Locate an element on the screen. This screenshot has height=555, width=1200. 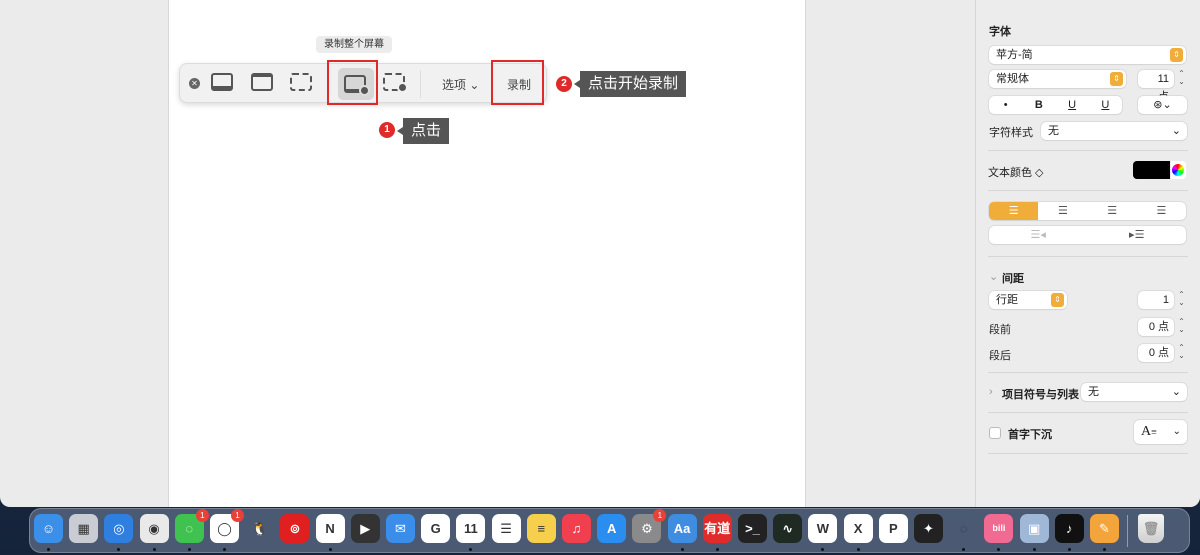
dock-preview-icon: ▣ is located at coordinates (1034, 532).